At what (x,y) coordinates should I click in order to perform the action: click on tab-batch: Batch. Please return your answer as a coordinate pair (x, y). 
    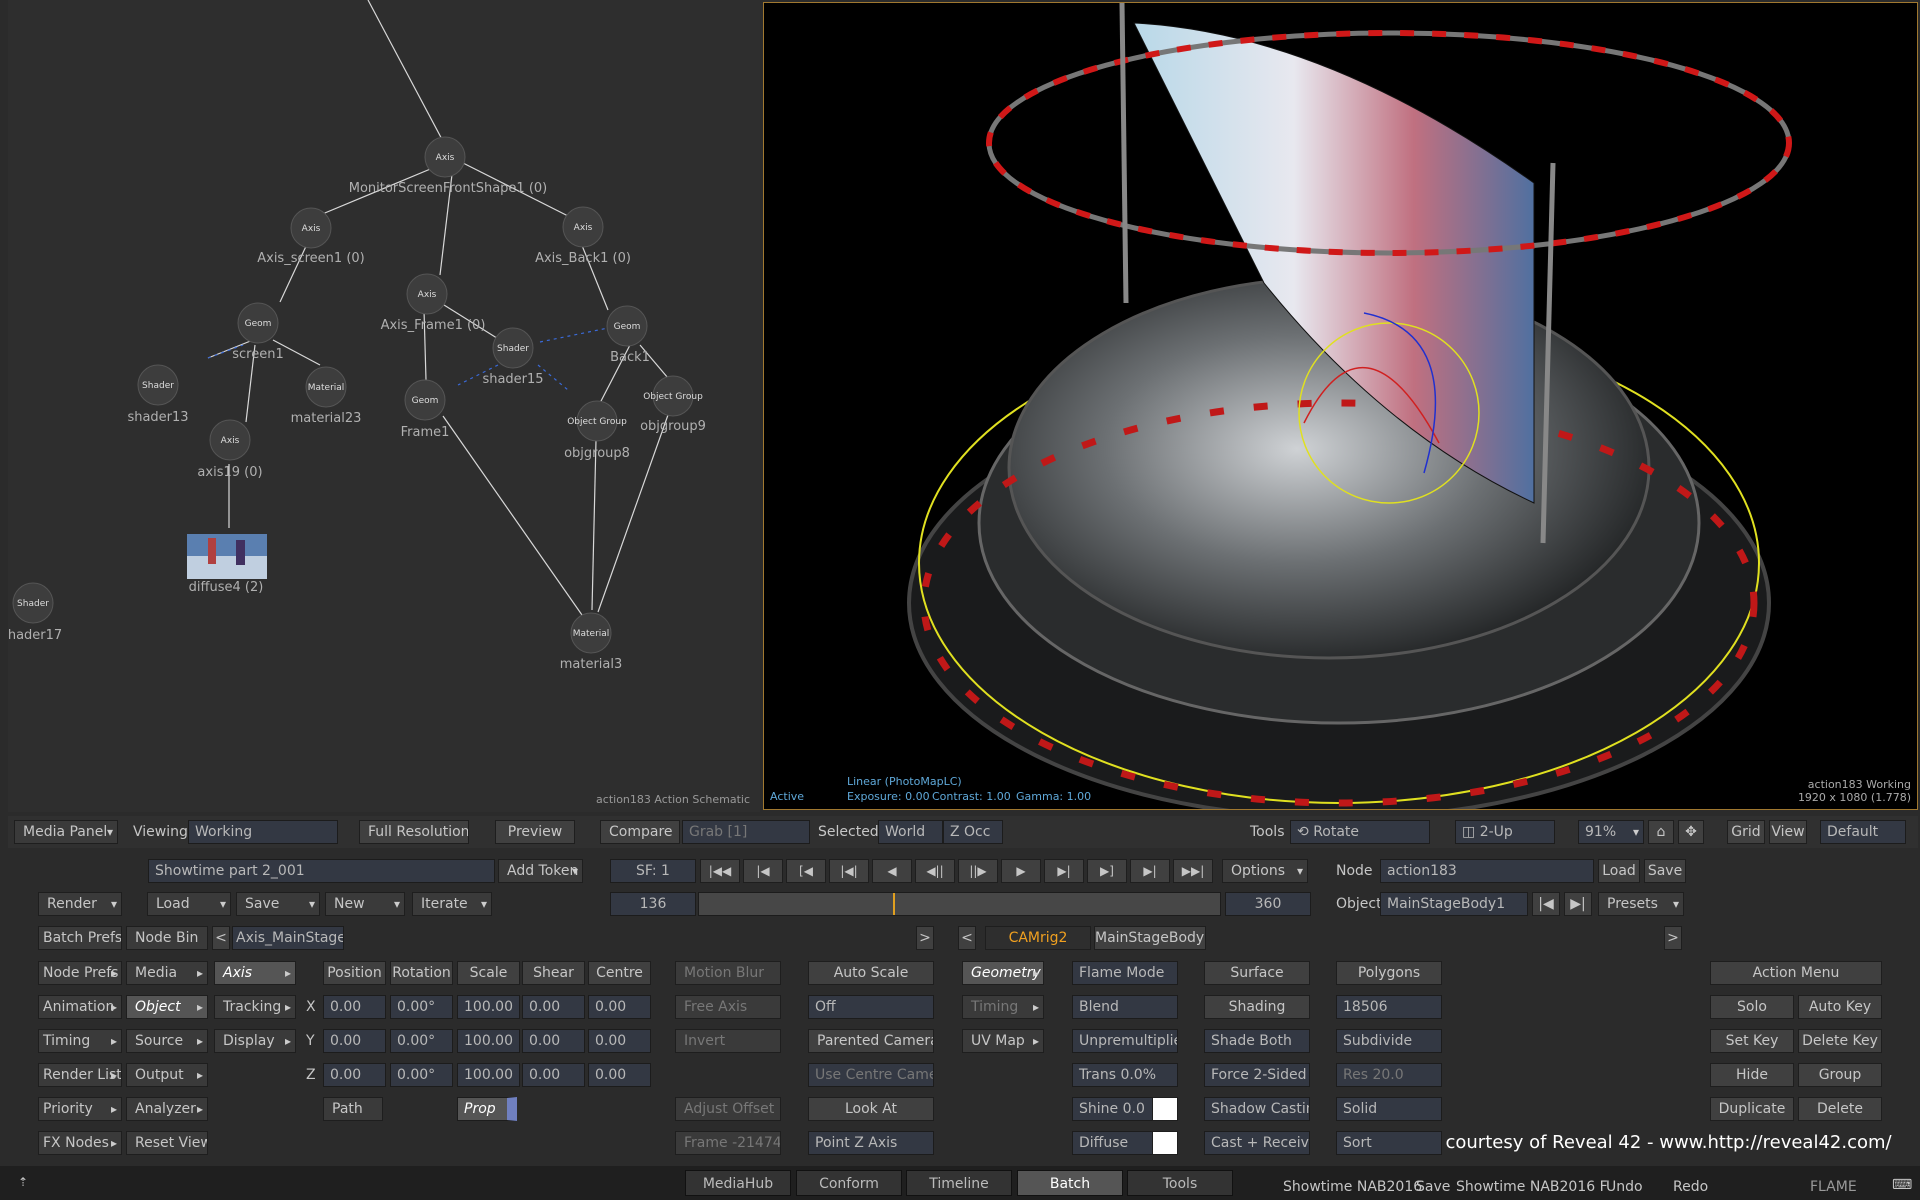
    Looking at the image, I should click on (1070, 1183).